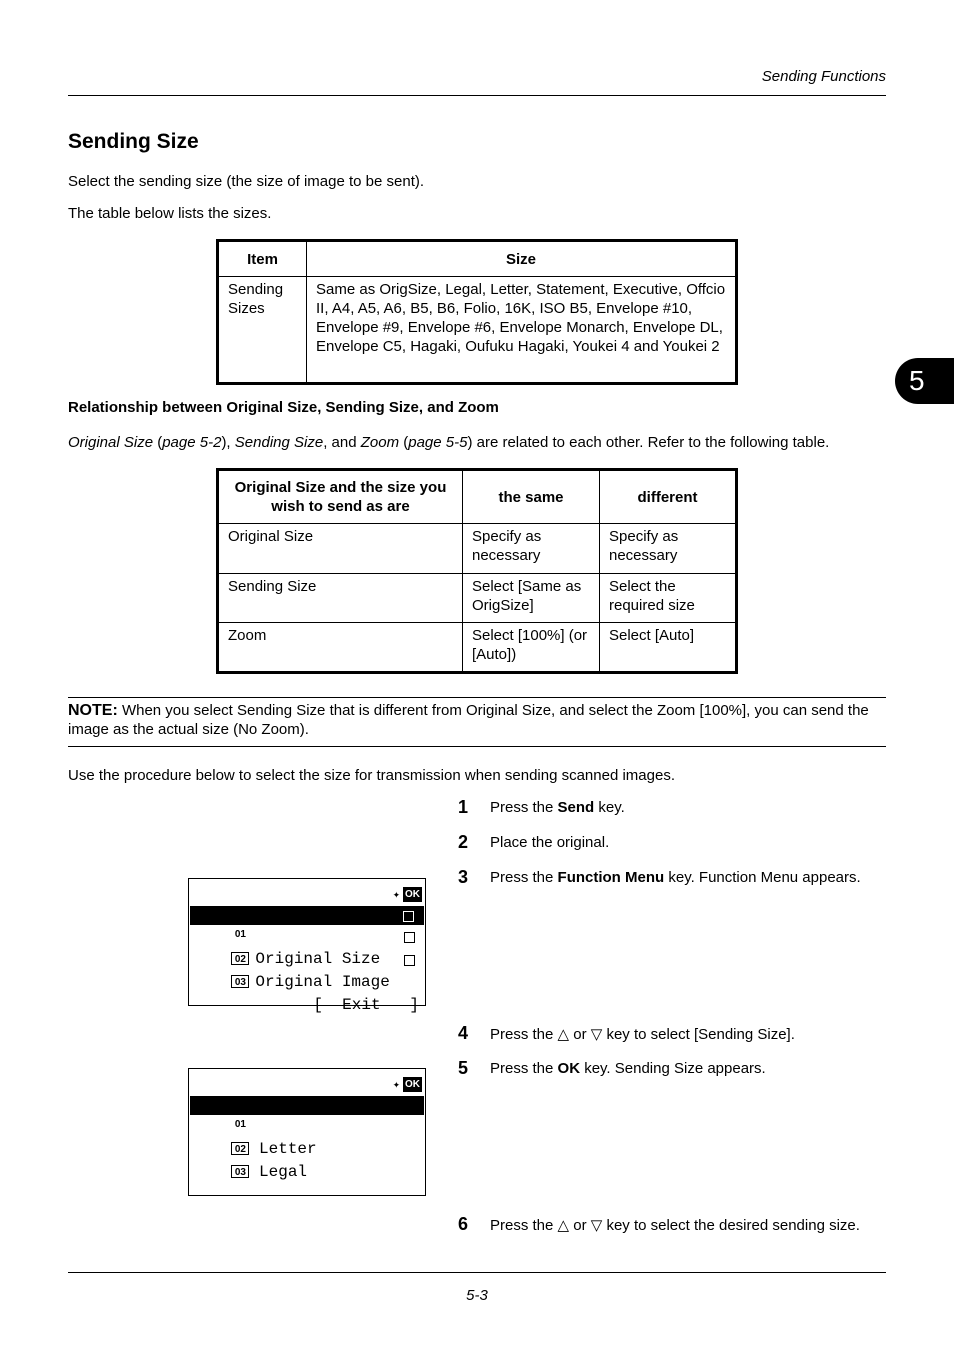  What do you see at coordinates (307, 969) in the screenshot?
I see `lcd-menu-item: 03 Original Image` at bounding box center [307, 969].